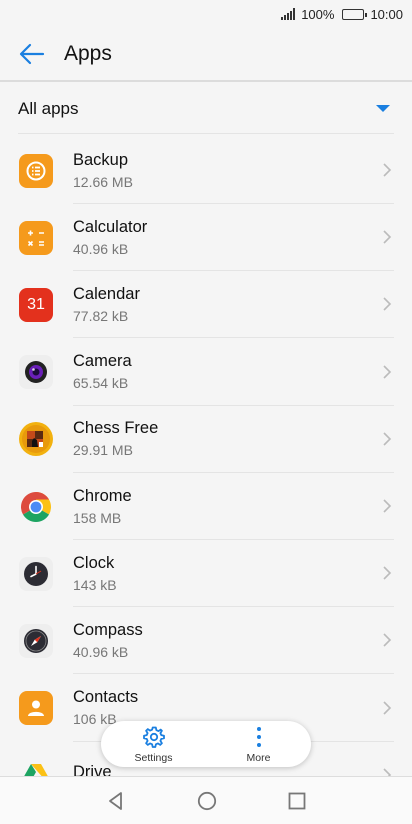 This screenshot has height=824, width=412. I want to click on app-row-calendar: 31 Calendar 77.82 kB, so click(206, 305).